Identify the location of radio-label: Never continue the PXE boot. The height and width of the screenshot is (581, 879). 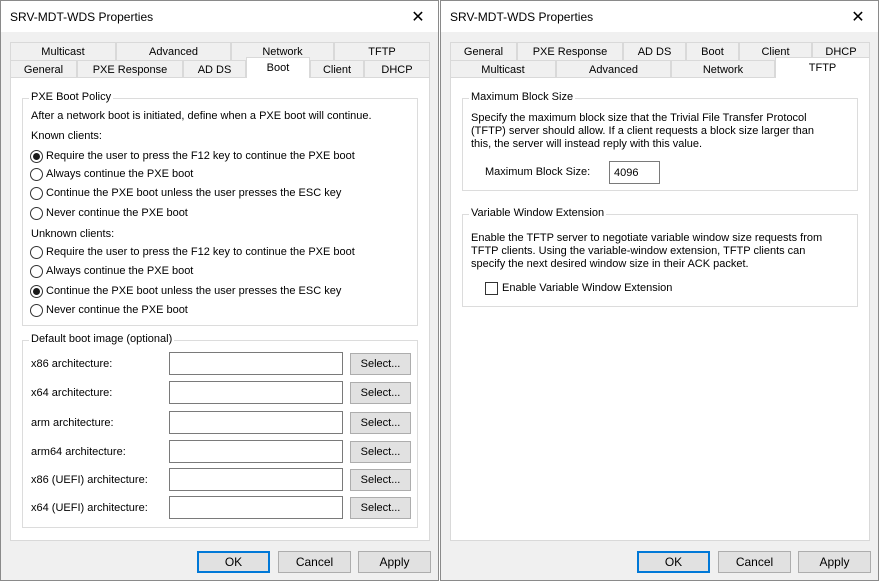
(117, 213).